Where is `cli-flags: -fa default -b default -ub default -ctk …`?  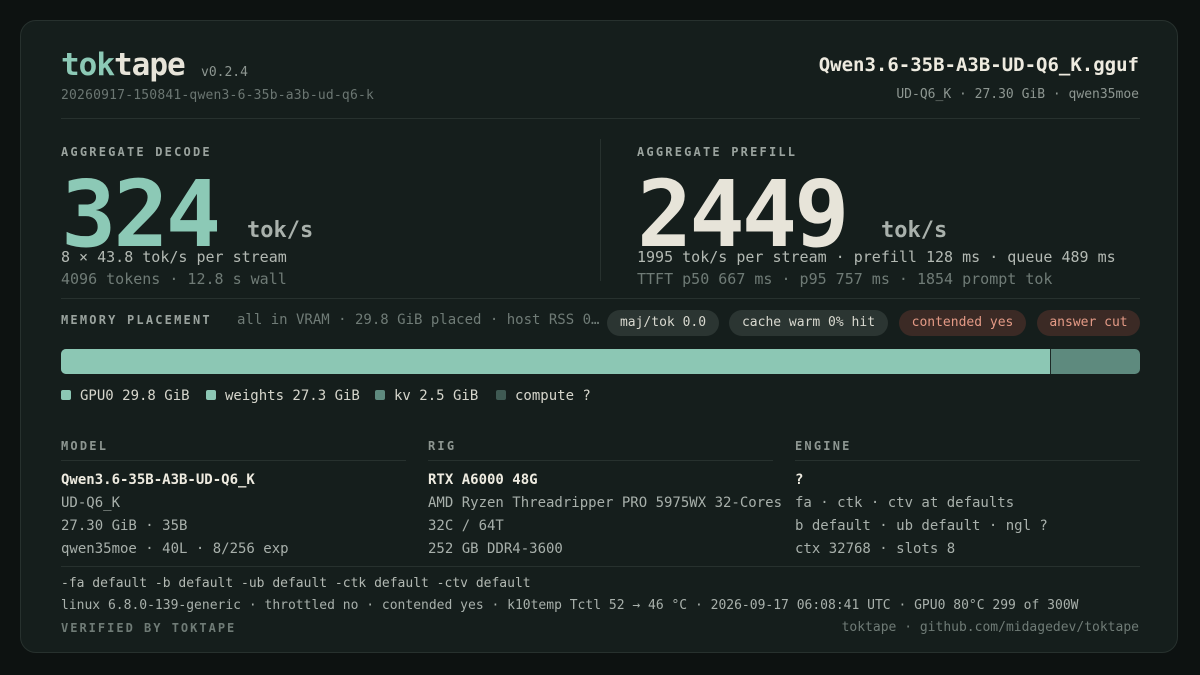 cli-flags: -fa default -b default -ub default -ctk … is located at coordinates (296, 583).